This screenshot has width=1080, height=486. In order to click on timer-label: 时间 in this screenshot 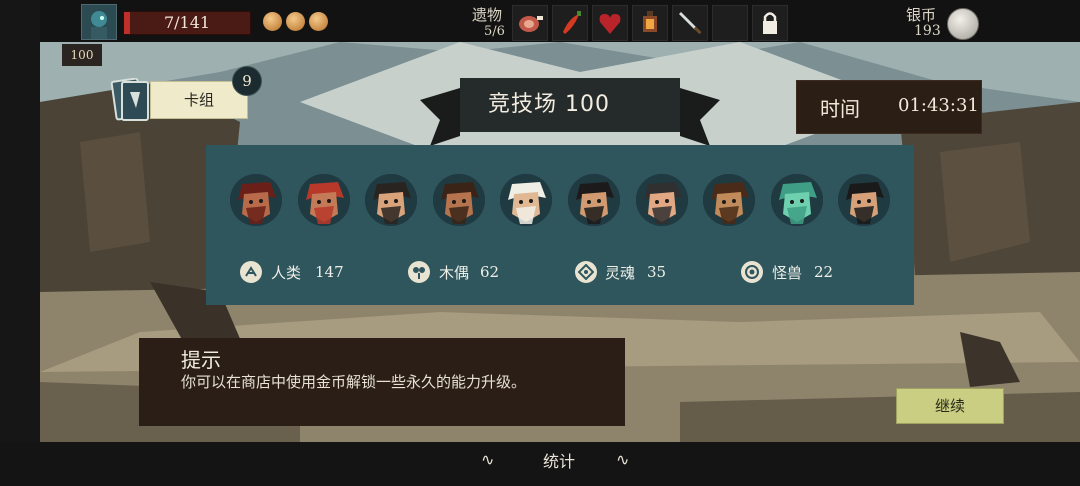, I will do `click(840, 109)`.